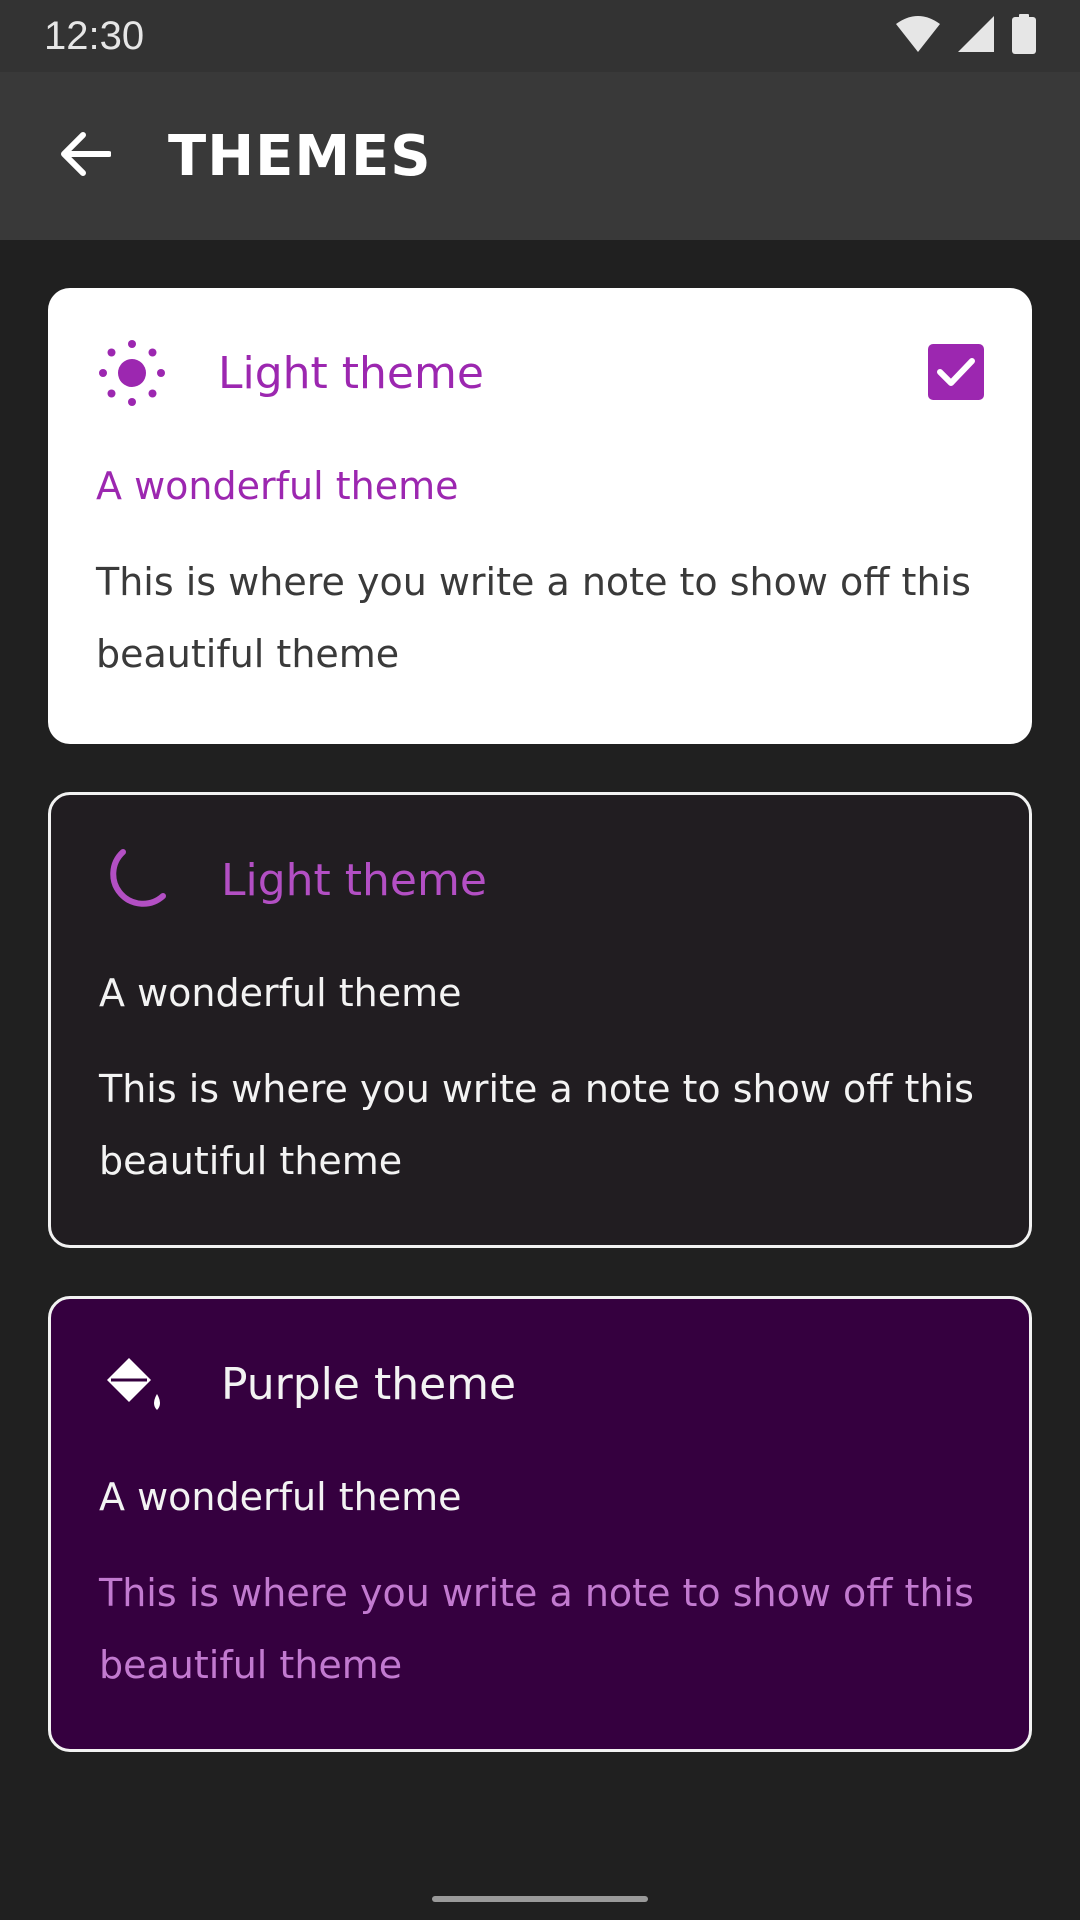  What do you see at coordinates (540, 36) in the screenshot?
I see `status-bar: 12:30` at bounding box center [540, 36].